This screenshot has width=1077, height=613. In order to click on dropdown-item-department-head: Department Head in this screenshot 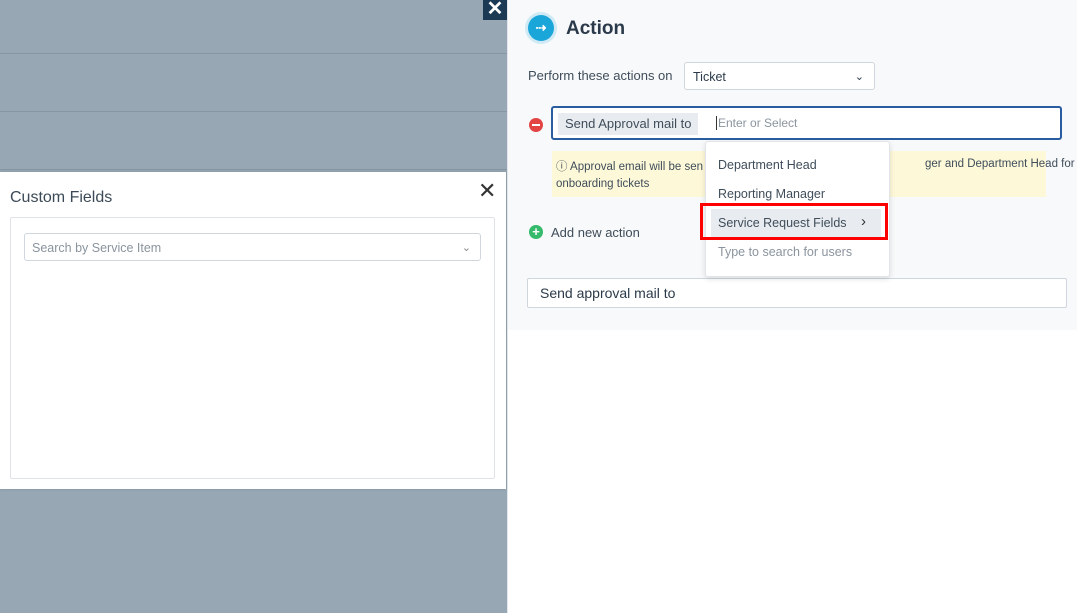, I will do `click(767, 165)`.